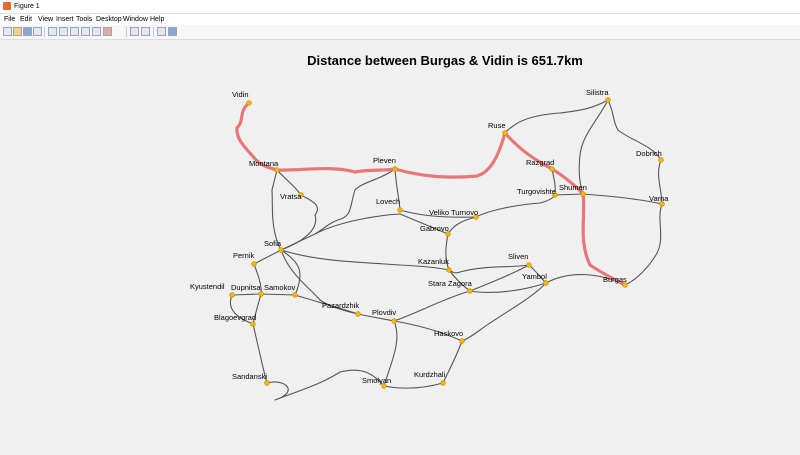 The width and height of the screenshot is (800, 455). What do you see at coordinates (518, 256) in the screenshot?
I see `city-label: Sliven` at bounding box center [518, 256].